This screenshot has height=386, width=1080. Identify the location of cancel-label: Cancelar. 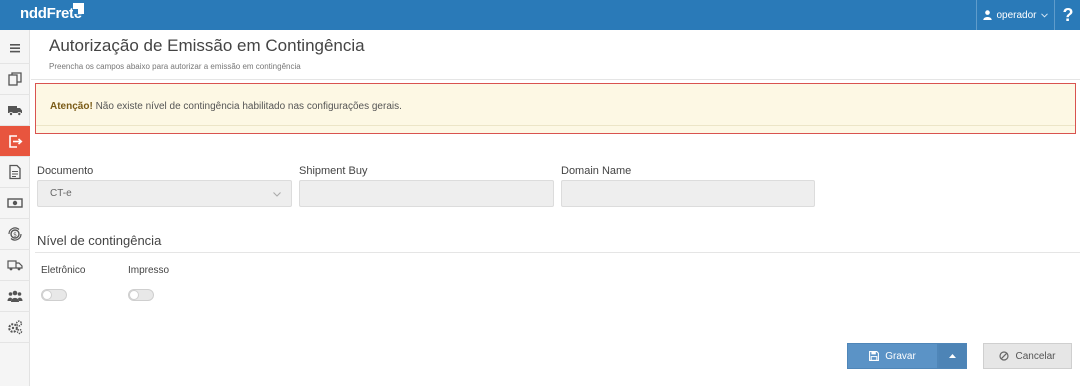
(1035, 356).